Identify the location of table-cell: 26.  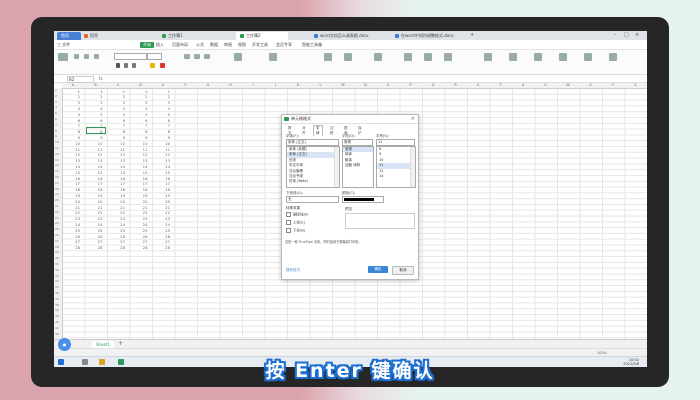
(98, 236).